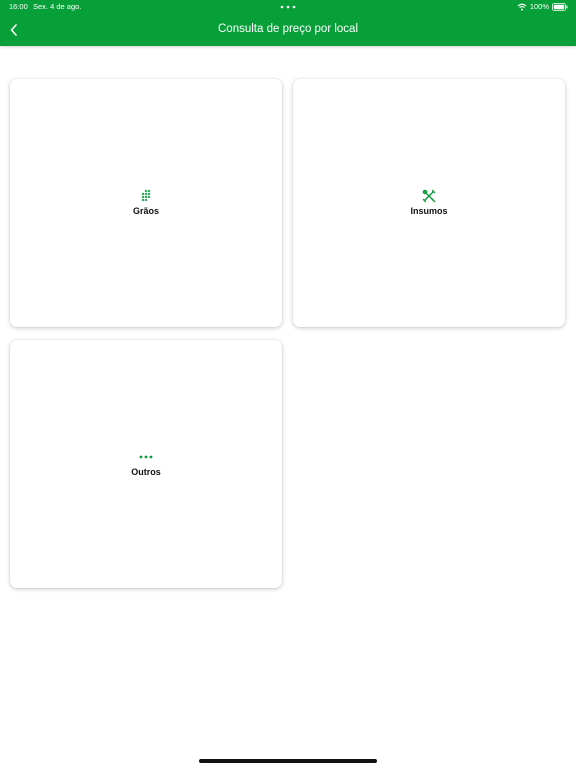  I want to click on wifi-icon, so click(522, 7).